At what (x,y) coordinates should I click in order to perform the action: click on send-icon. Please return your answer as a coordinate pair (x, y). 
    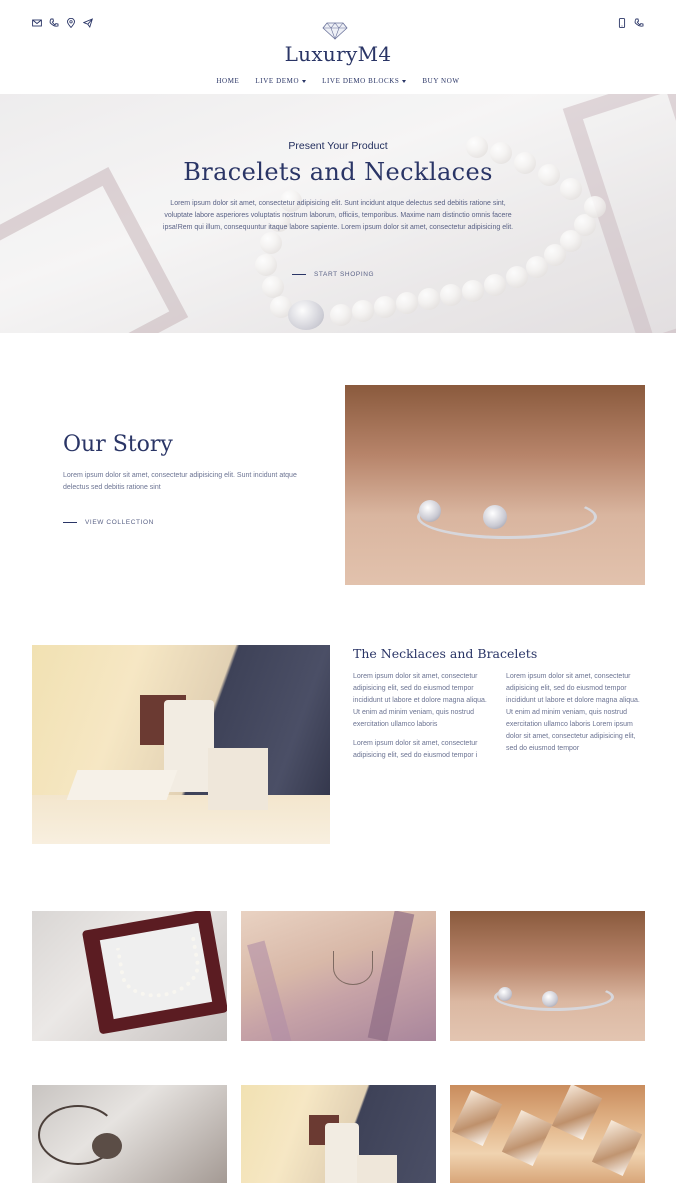
    Looking at the image, I should click on (88, 23).